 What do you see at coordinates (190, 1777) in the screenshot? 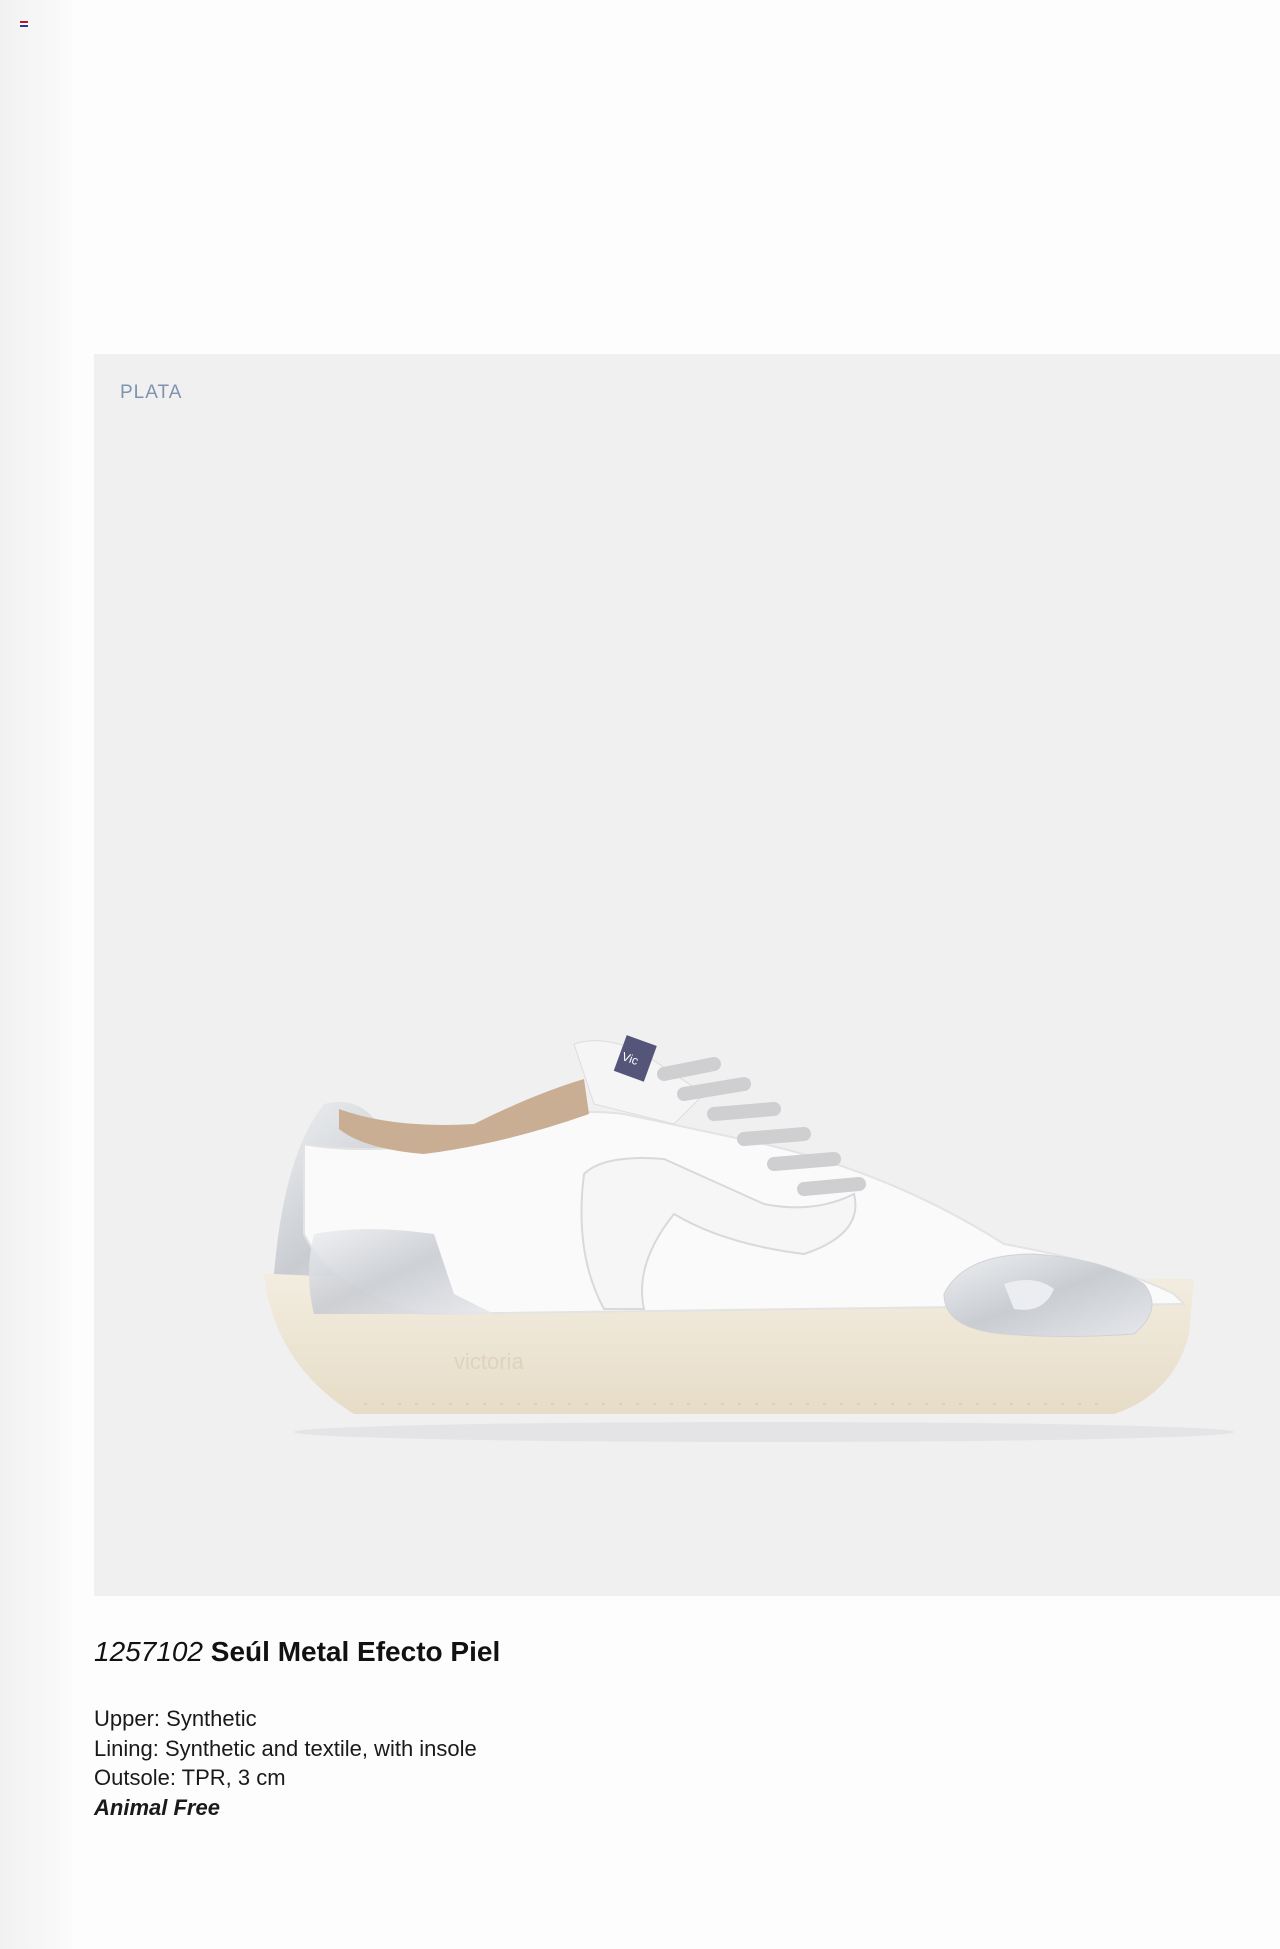
I see `spec-outsole: Outsole: TPR, 3 cm` at bounding box center [190, 1777].